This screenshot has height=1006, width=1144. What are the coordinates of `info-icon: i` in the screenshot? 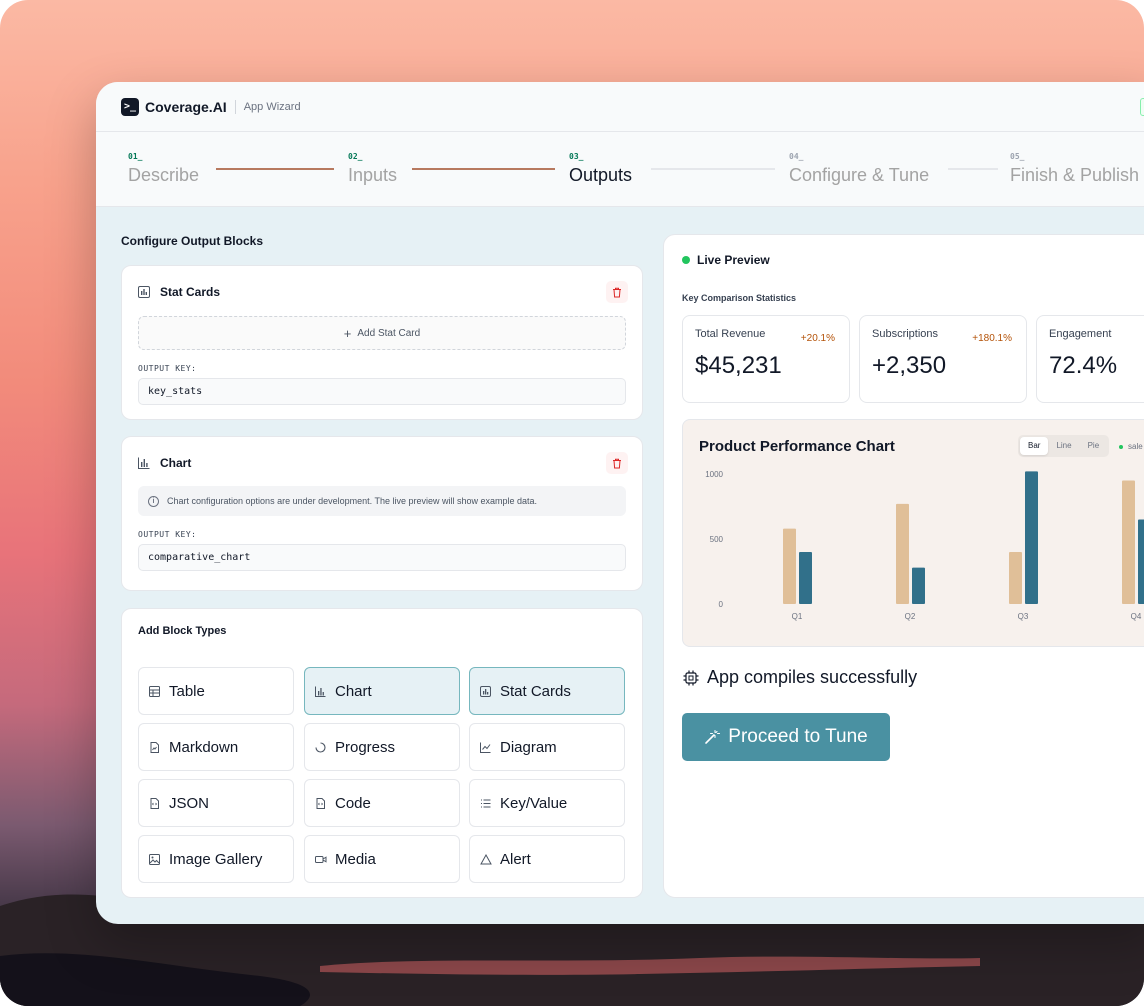 It's located at (153, 501).